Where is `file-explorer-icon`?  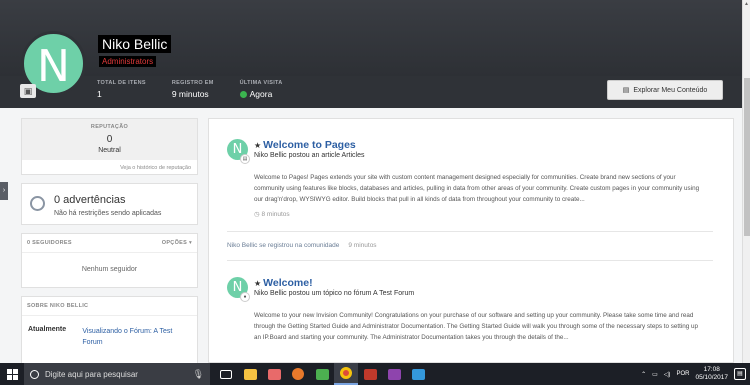 file-explorer-icon is located at coordinates (250, 374).